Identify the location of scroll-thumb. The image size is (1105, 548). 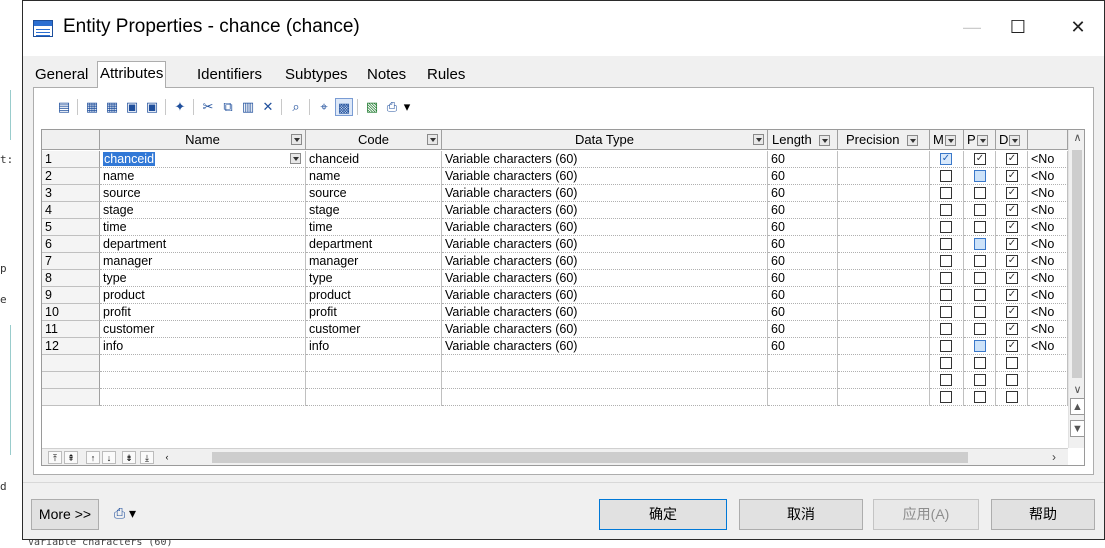
(1077, 264).